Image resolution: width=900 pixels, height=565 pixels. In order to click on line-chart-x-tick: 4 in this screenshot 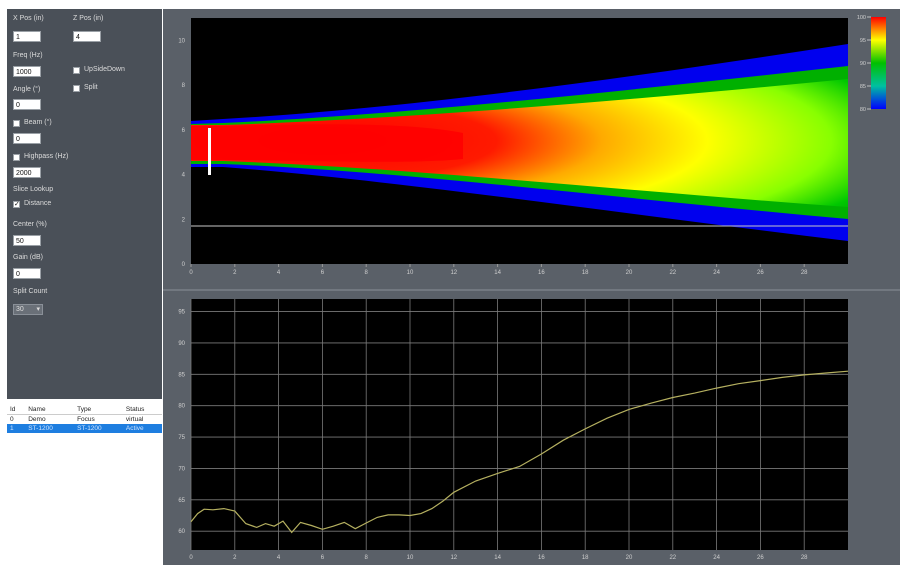, I will do `click(279, 558)`.